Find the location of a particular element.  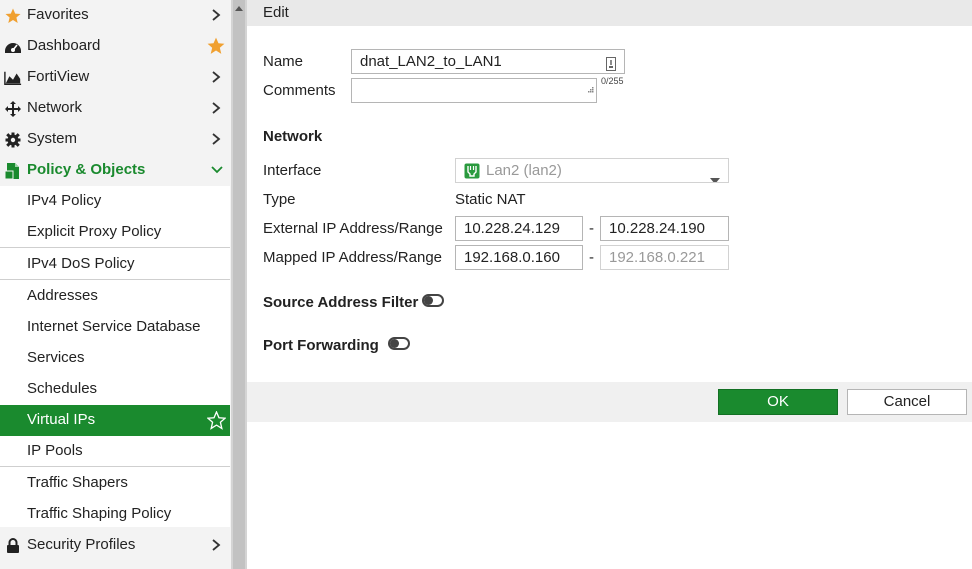

nav-favorites: Favorites is located at coordinates (115, 15).